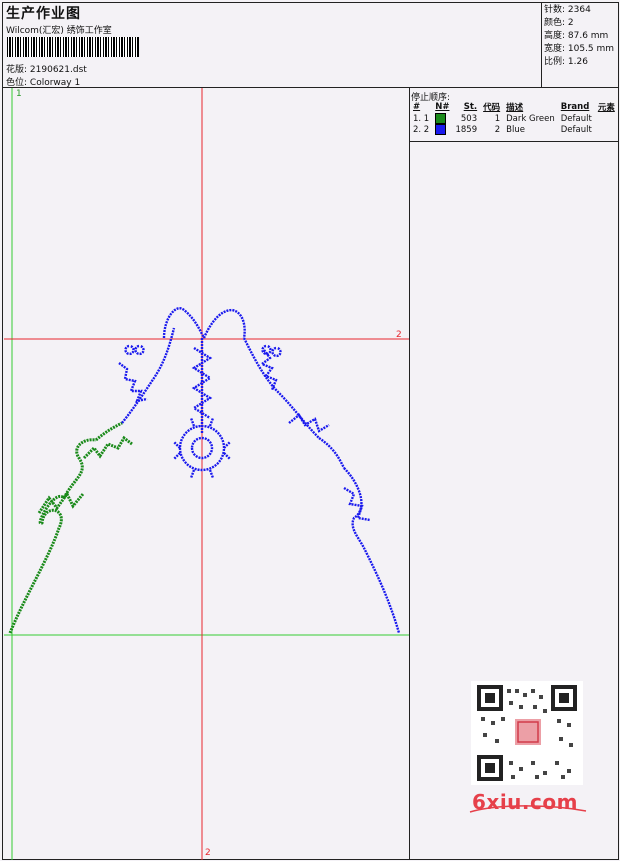 This screenshot has width=620, height=861. I want to click on qr-code, so click(527, 733).